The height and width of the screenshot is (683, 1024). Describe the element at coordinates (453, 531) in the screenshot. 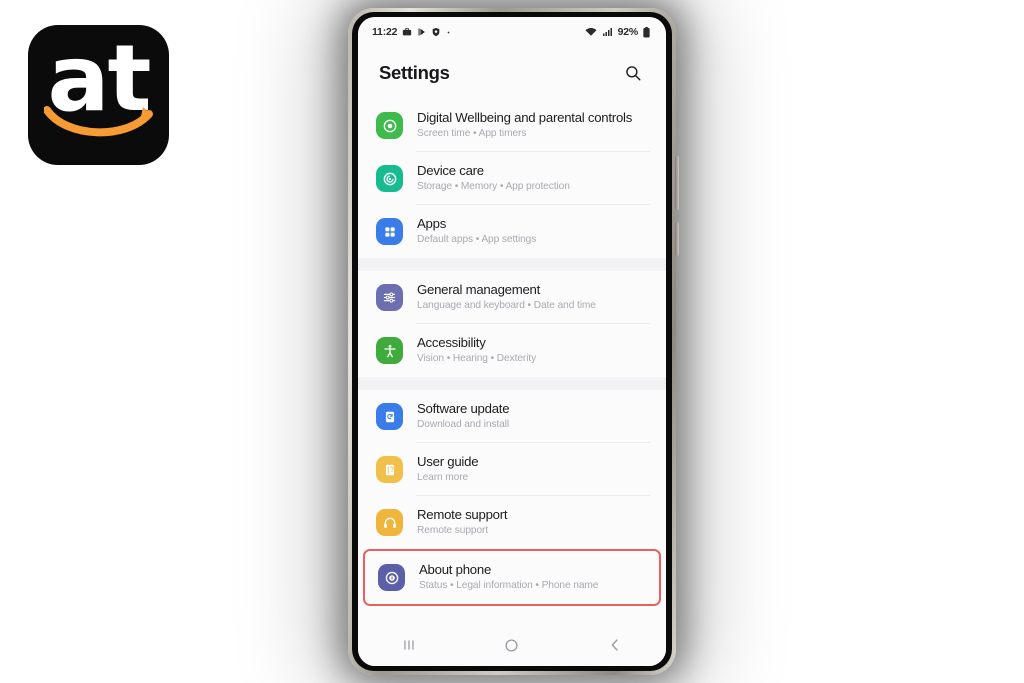

I see `settings-row-subtitle: Remote support` at that location.